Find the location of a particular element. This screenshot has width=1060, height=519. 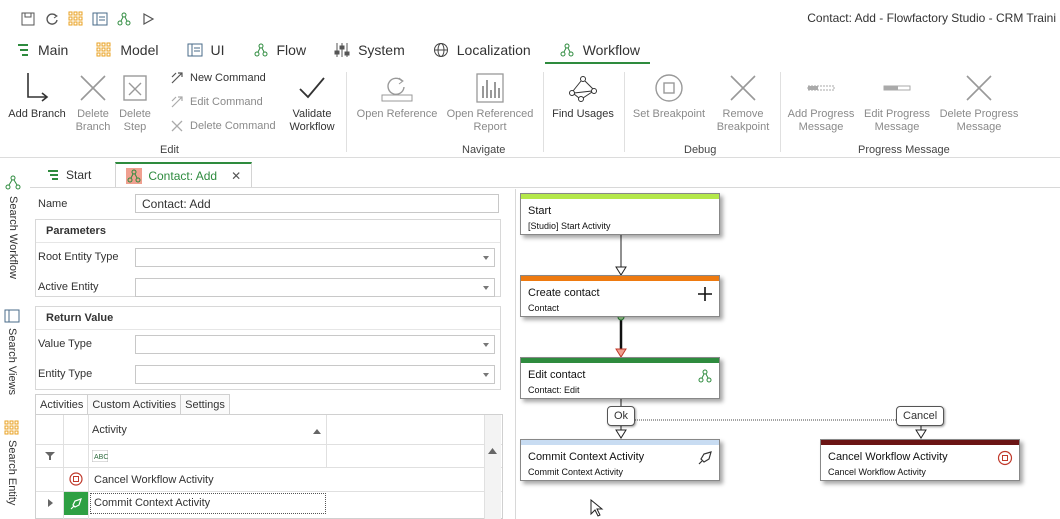

tab-flow: Flow is located at coordinates (278, 50).